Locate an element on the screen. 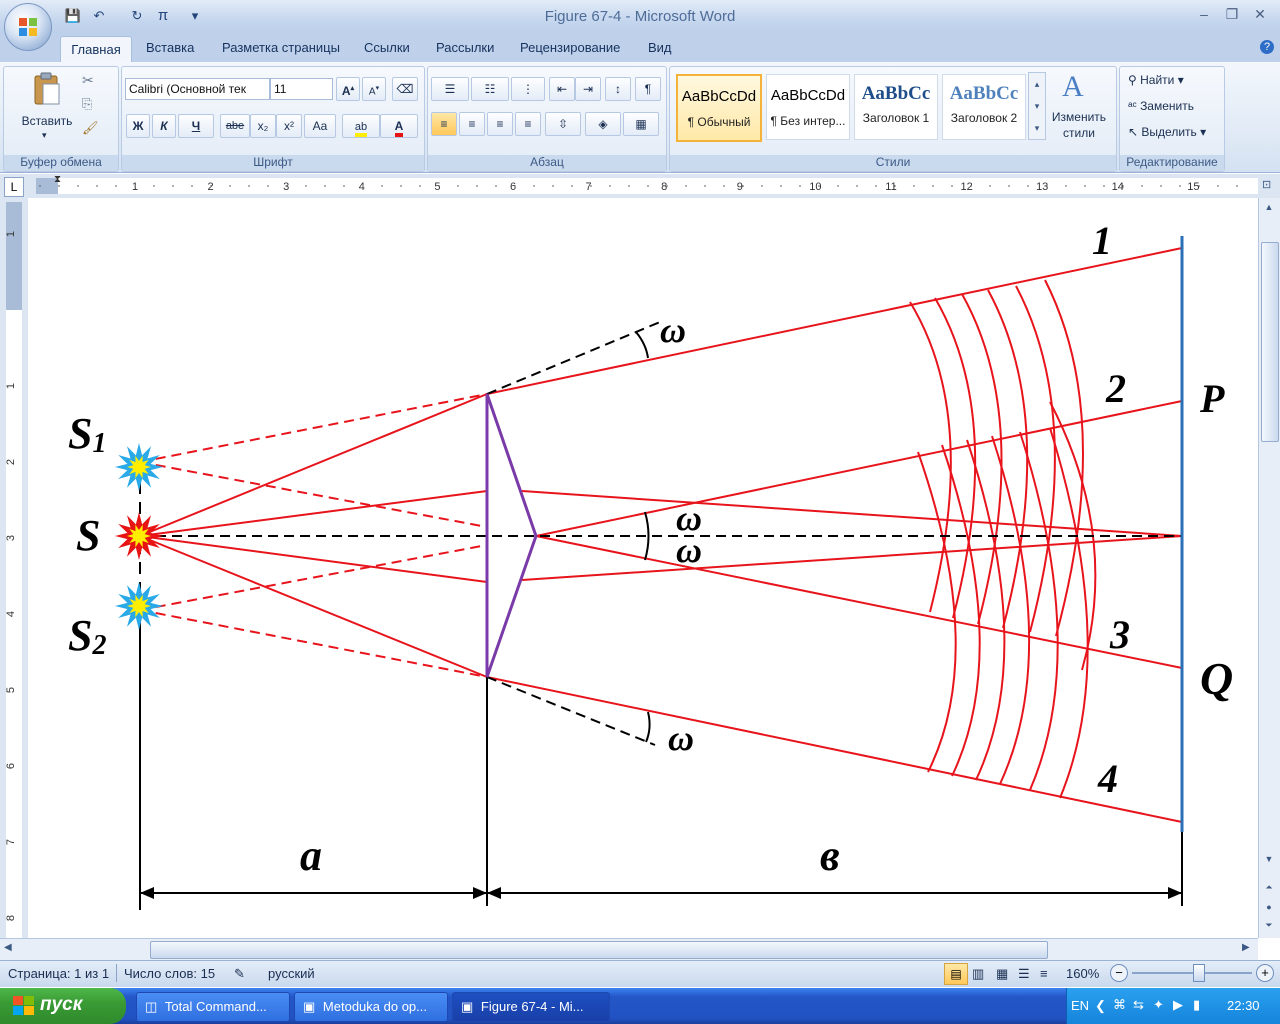 This screenshot has width=1280, height=1024. font-size-combo: 11 is located at coordinates (301, 89).